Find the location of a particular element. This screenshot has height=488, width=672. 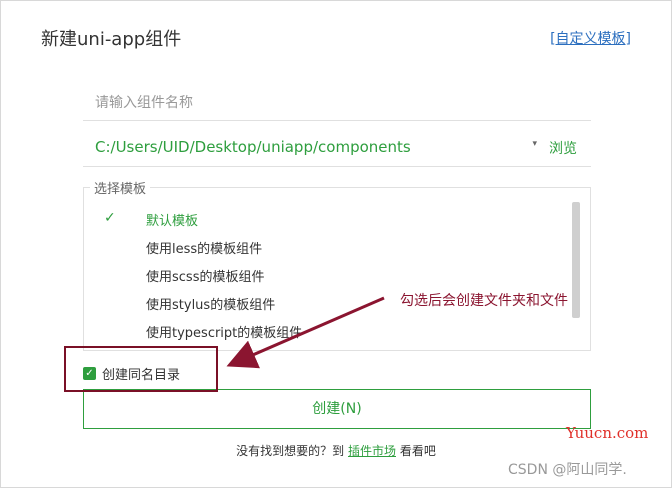

watermark-yuucn: Yuucn.com is located at coordinates (607, 433).